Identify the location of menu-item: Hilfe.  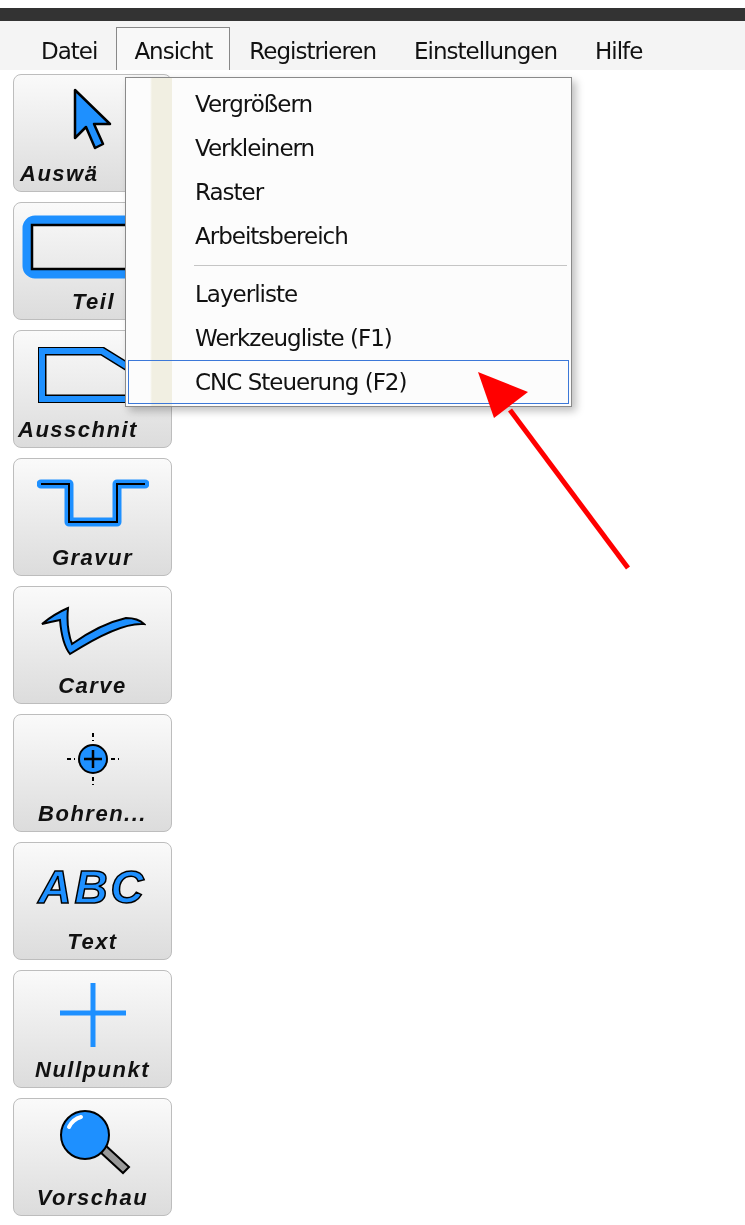
(619, 48).